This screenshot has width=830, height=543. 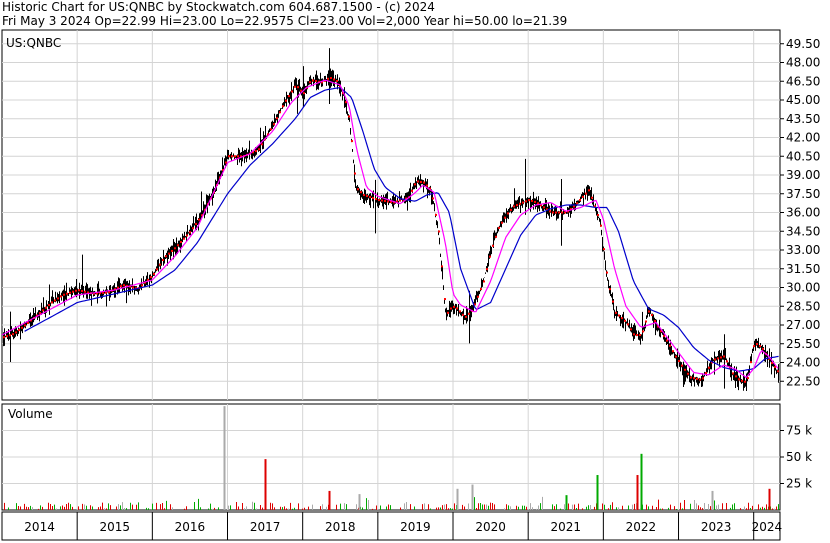 What do you see at coordinates (415, 527) in the screenshot?
I see `year-label: 2019` at bounding box center [415, 527].